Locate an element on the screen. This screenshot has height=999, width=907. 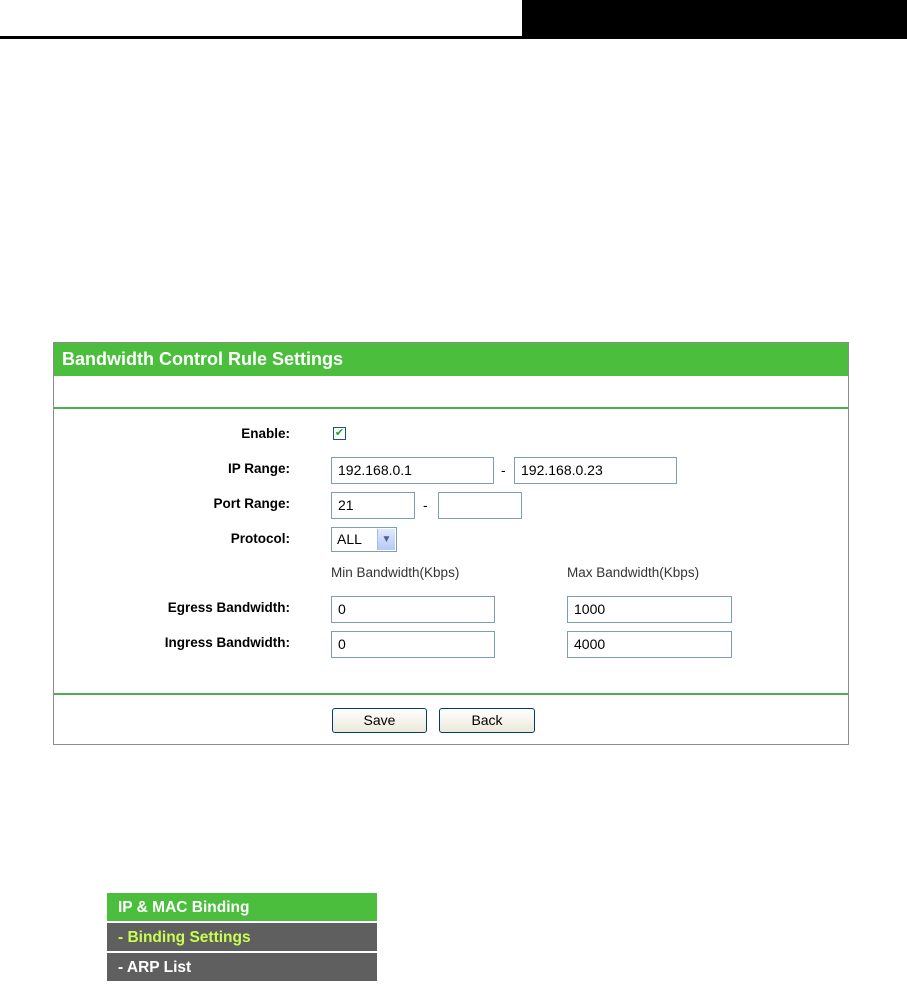
sidebar-item-binding-settings: - Binding Settings is located at coordinates (242, 938).